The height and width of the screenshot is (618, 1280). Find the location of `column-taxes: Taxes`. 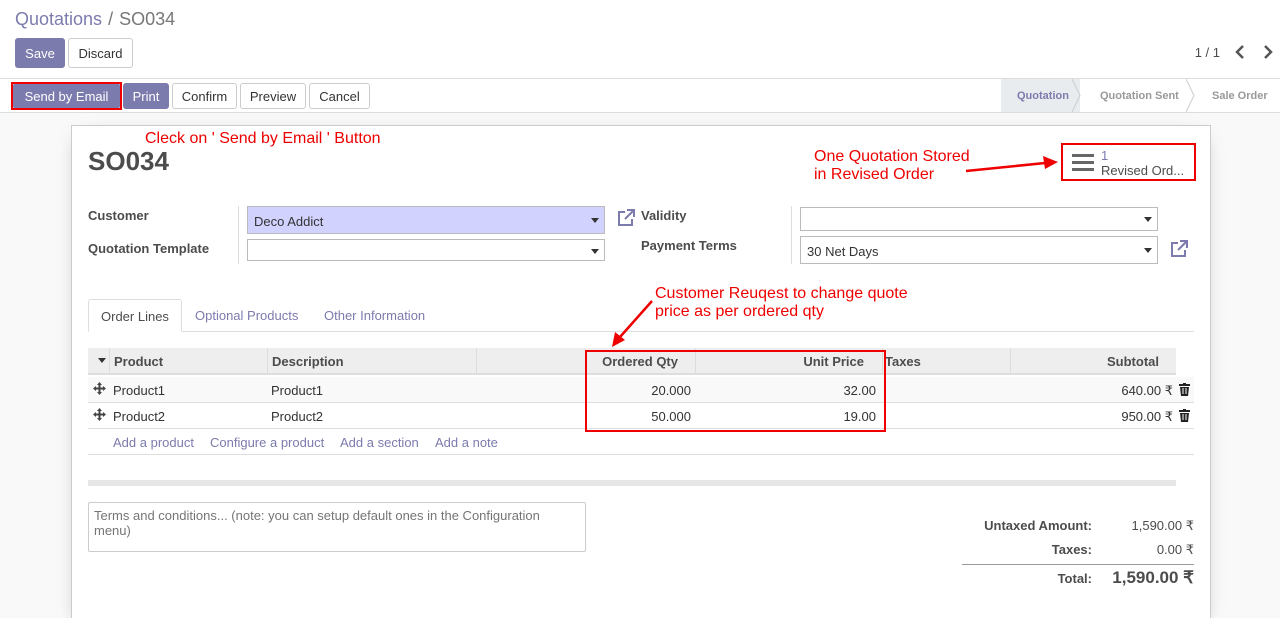

column-taxes: Taxes is located at coordinates (903, 361).